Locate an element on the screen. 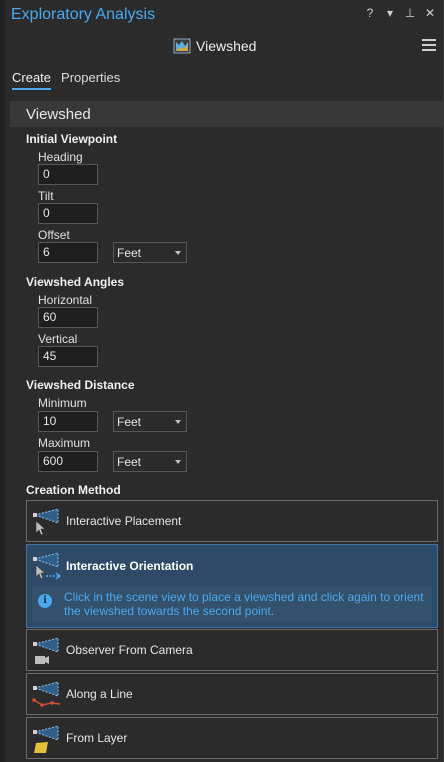 Image resolution: width=444 pixels, height=762 pixels. method-from-layer: From Layer is located at coordinates (232, 738).